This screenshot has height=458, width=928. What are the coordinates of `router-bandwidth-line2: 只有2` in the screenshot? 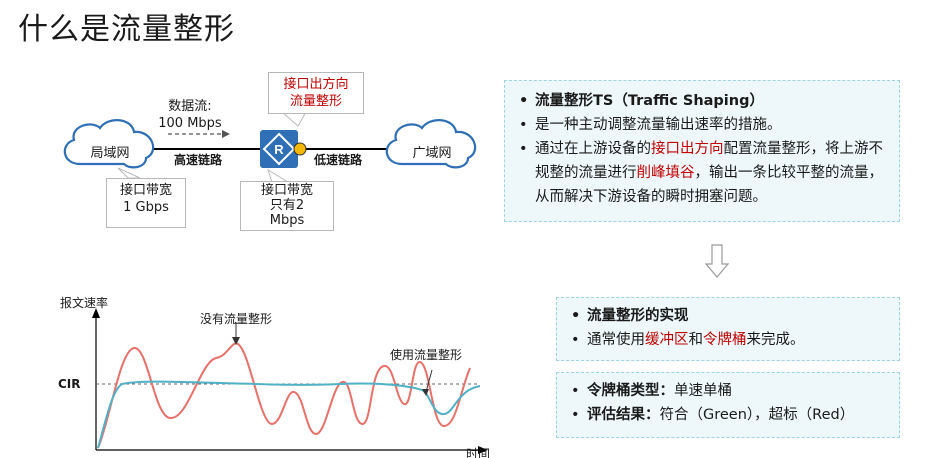 It's located at (287, 205).